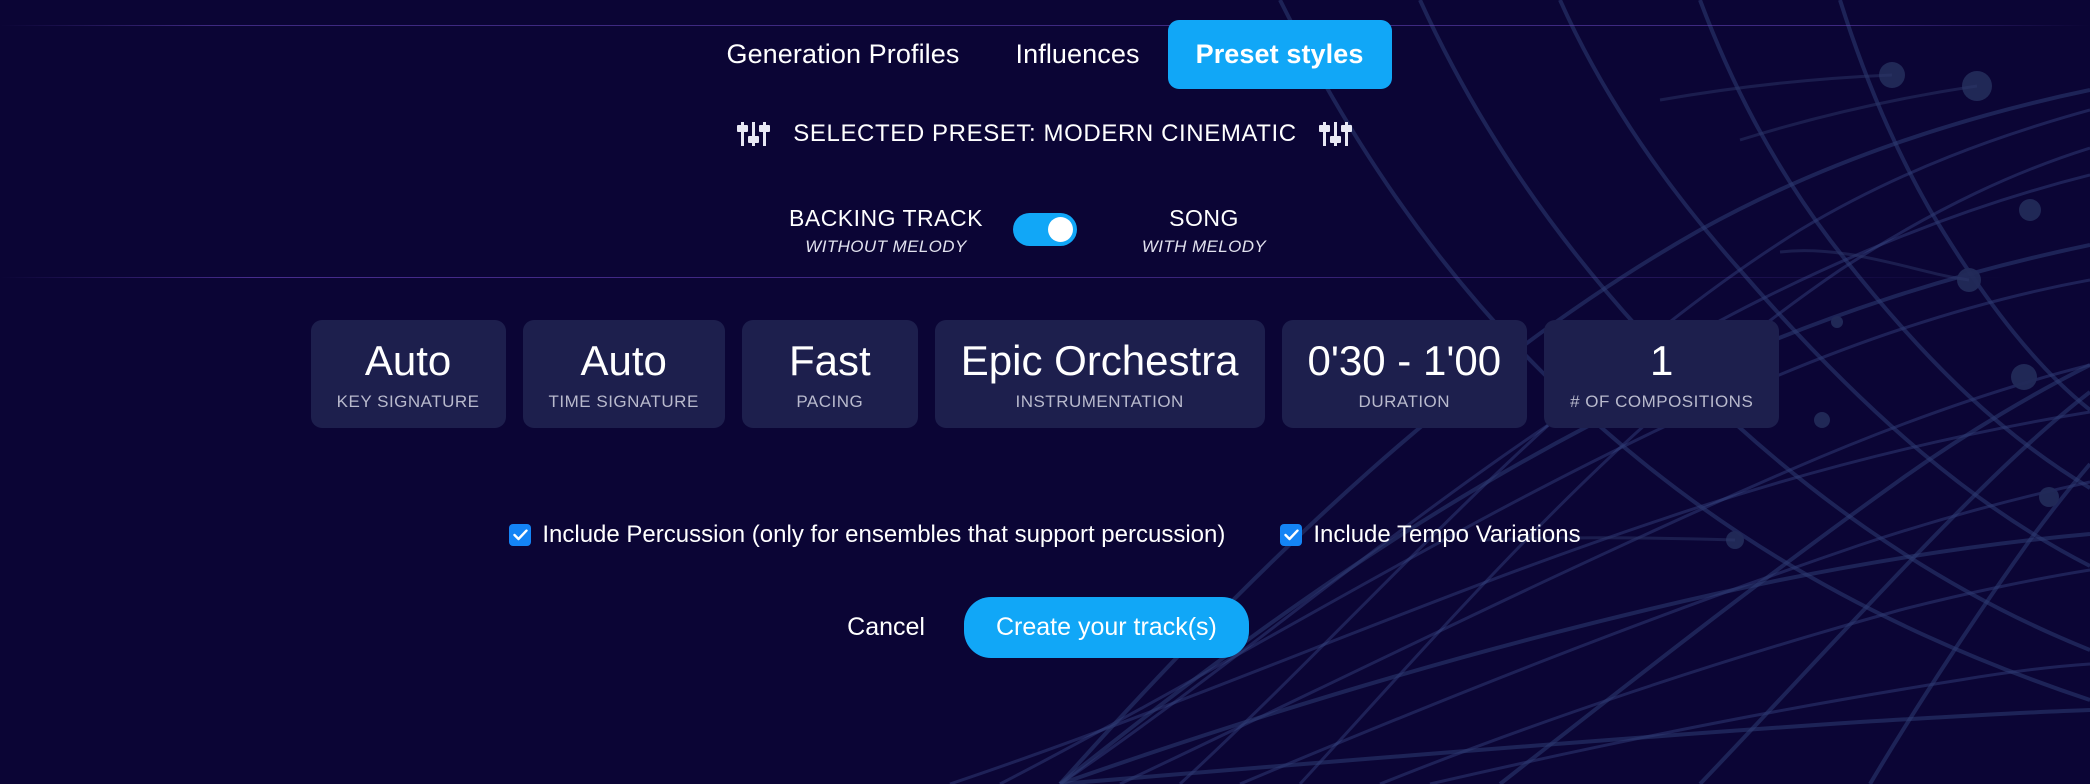 Image resolution: width=2090 pixels, height=784 pixels. Describe the element at coordinates (1045, 277) in the screenshot. I see `section-divider` at that location.